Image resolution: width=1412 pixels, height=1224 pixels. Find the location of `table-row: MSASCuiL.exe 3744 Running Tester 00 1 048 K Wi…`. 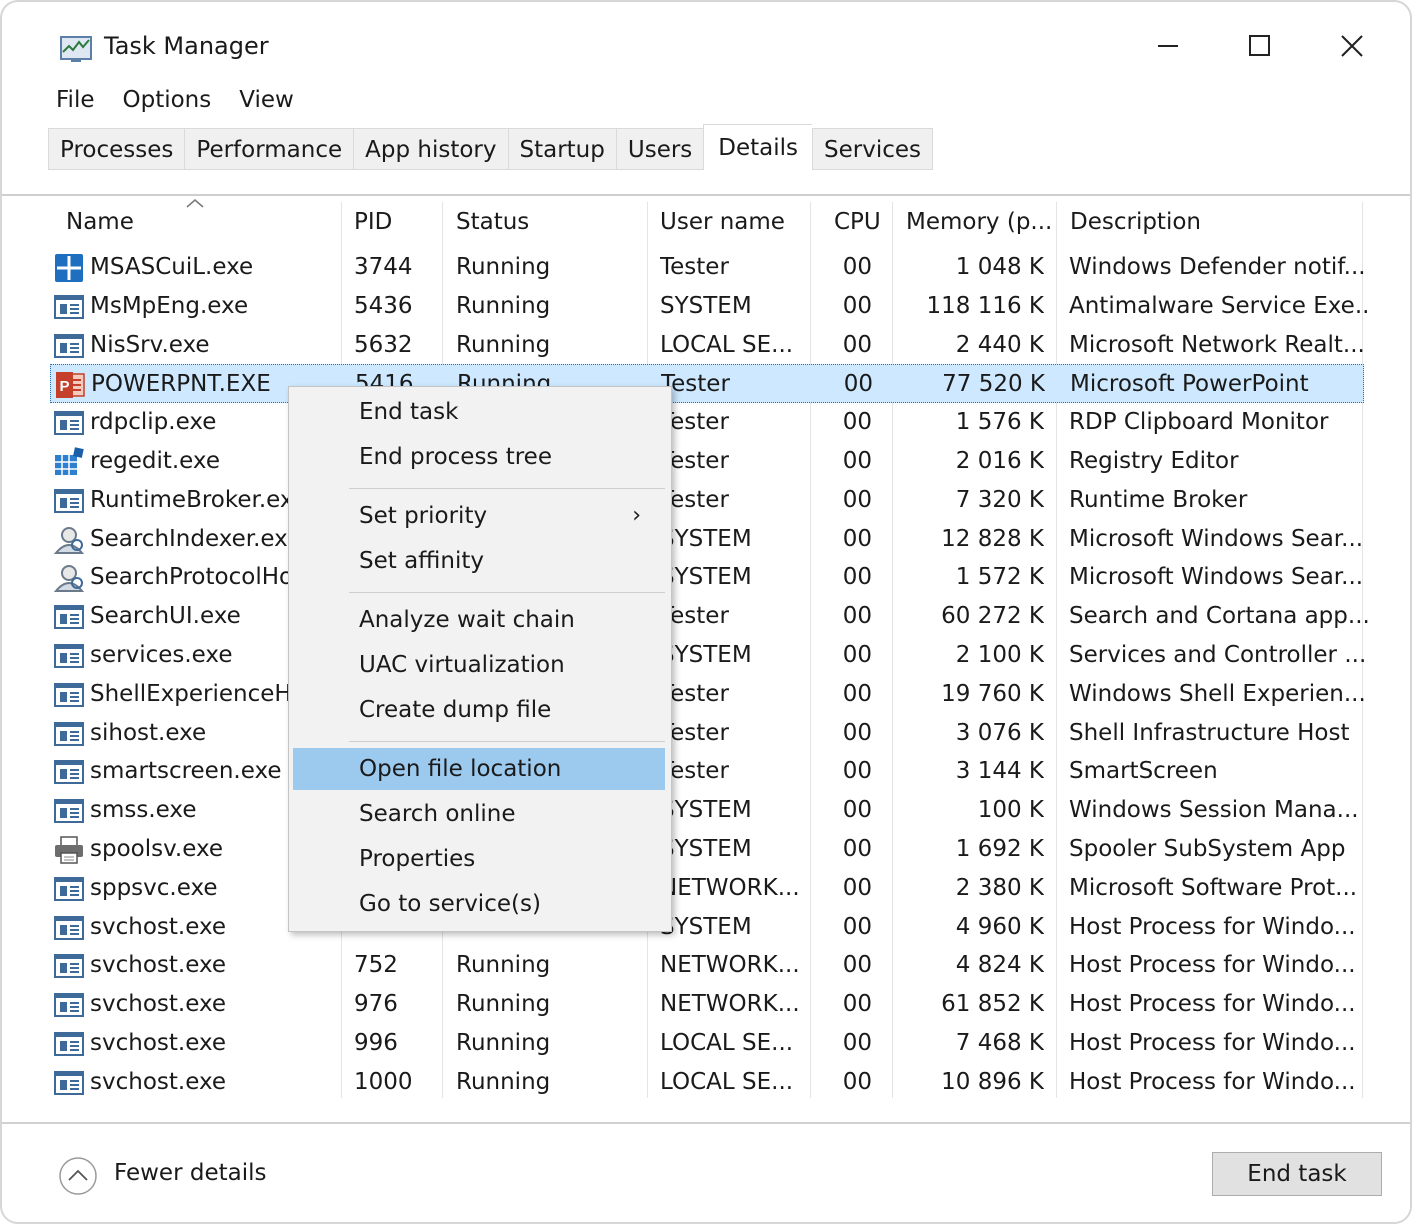

table-row: MSASCuiL.exe 3744 Running Tester 00 1 048 K Wi… is located at coordinates (708, 267).